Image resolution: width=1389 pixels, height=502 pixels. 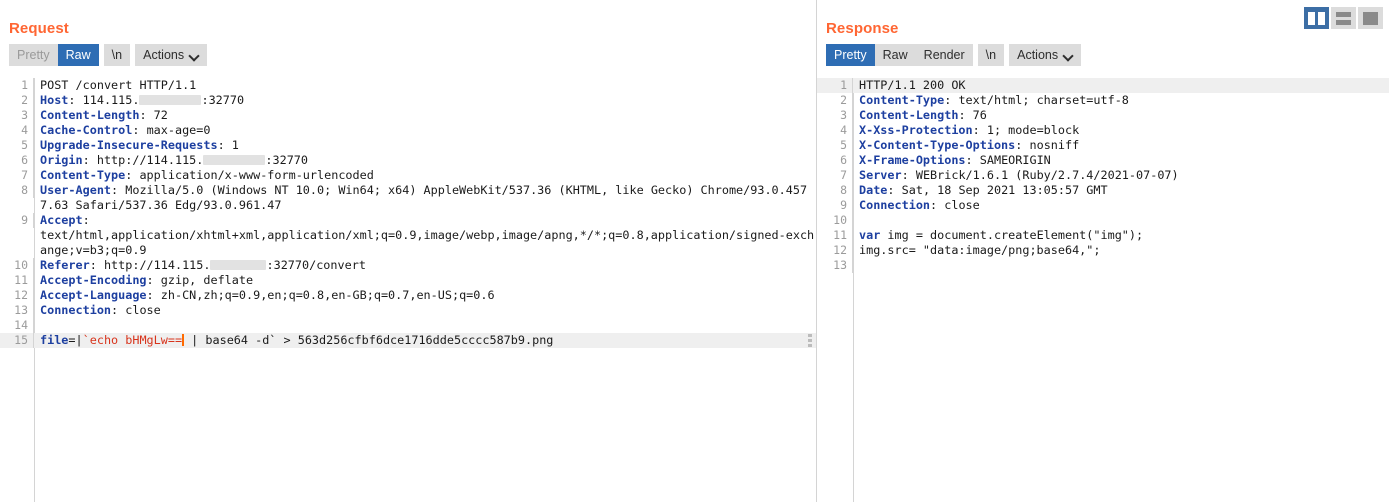 What do you see at coordinates (425, 100) in the screenshot?
I see `code-line: Host: 114.115.:32770` at bounding box center [425, 100].